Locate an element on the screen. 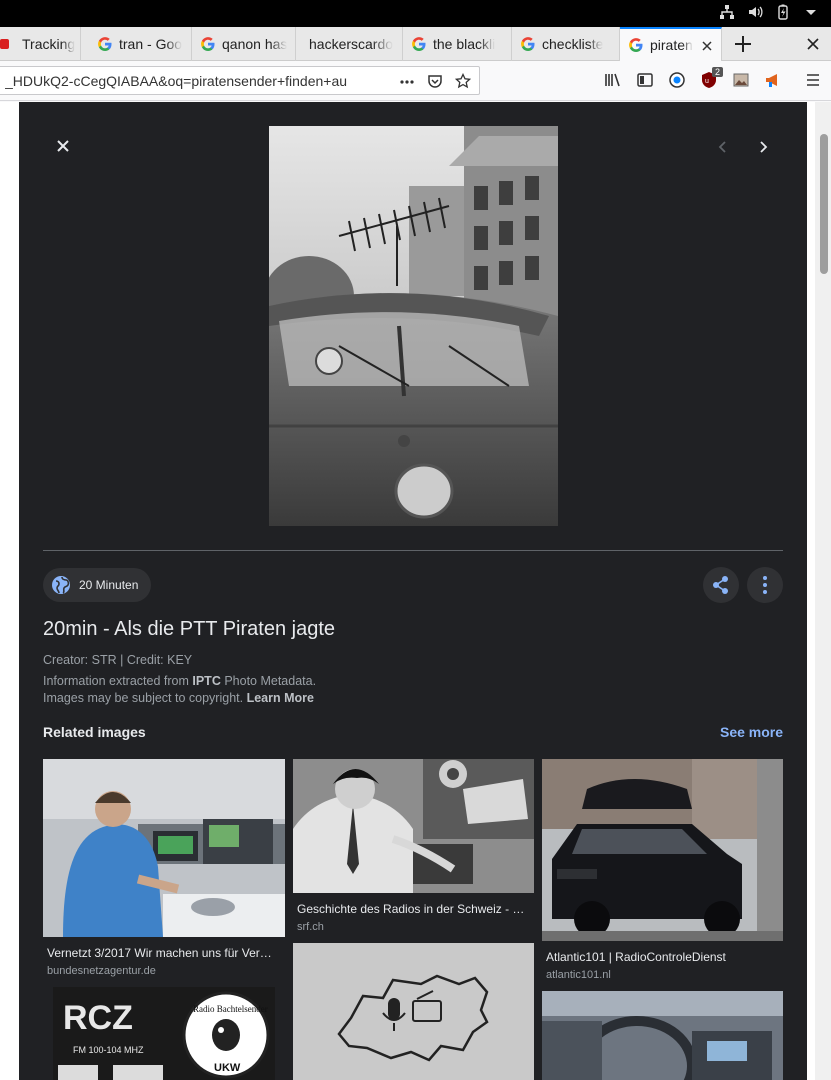  tab-label: tran - Goo is located at coordinates (151, 44).